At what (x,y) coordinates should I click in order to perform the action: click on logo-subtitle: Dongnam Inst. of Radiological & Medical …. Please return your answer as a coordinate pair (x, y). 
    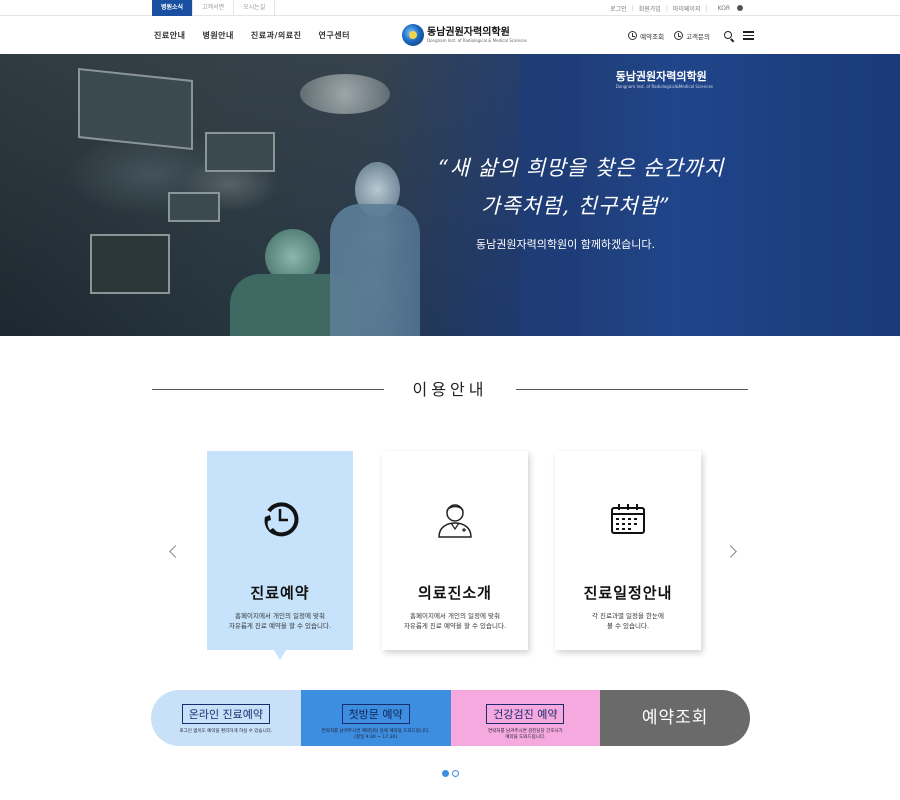
    Looking at the image, I should click on (477, 40).